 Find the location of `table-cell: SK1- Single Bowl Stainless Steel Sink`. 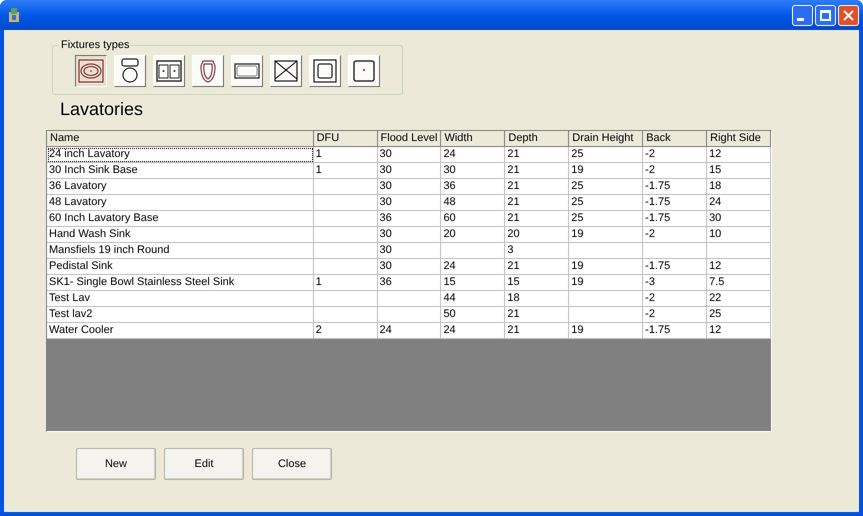

table-cell: SK1- Single Bowl Stainless Steel Sink is located at coordinates (180, 283).